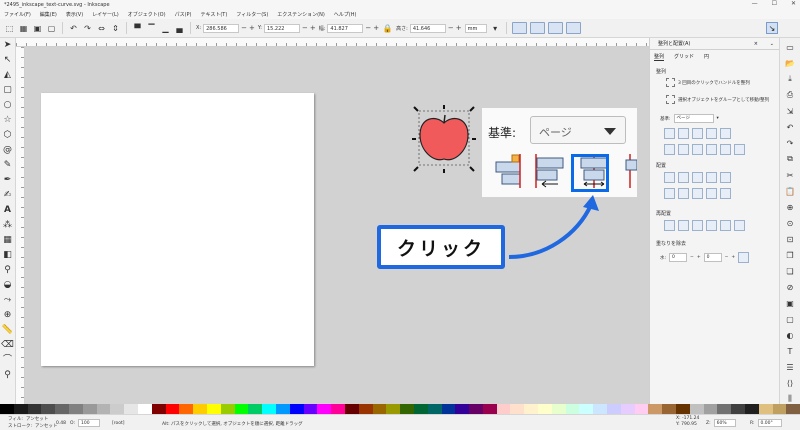 This screenshot has height=430, width=800. What do you see at coordinates (711, 193) in the screenshot?
I see `distribute-gaps-v-icon` at bounding box center [711, 193].